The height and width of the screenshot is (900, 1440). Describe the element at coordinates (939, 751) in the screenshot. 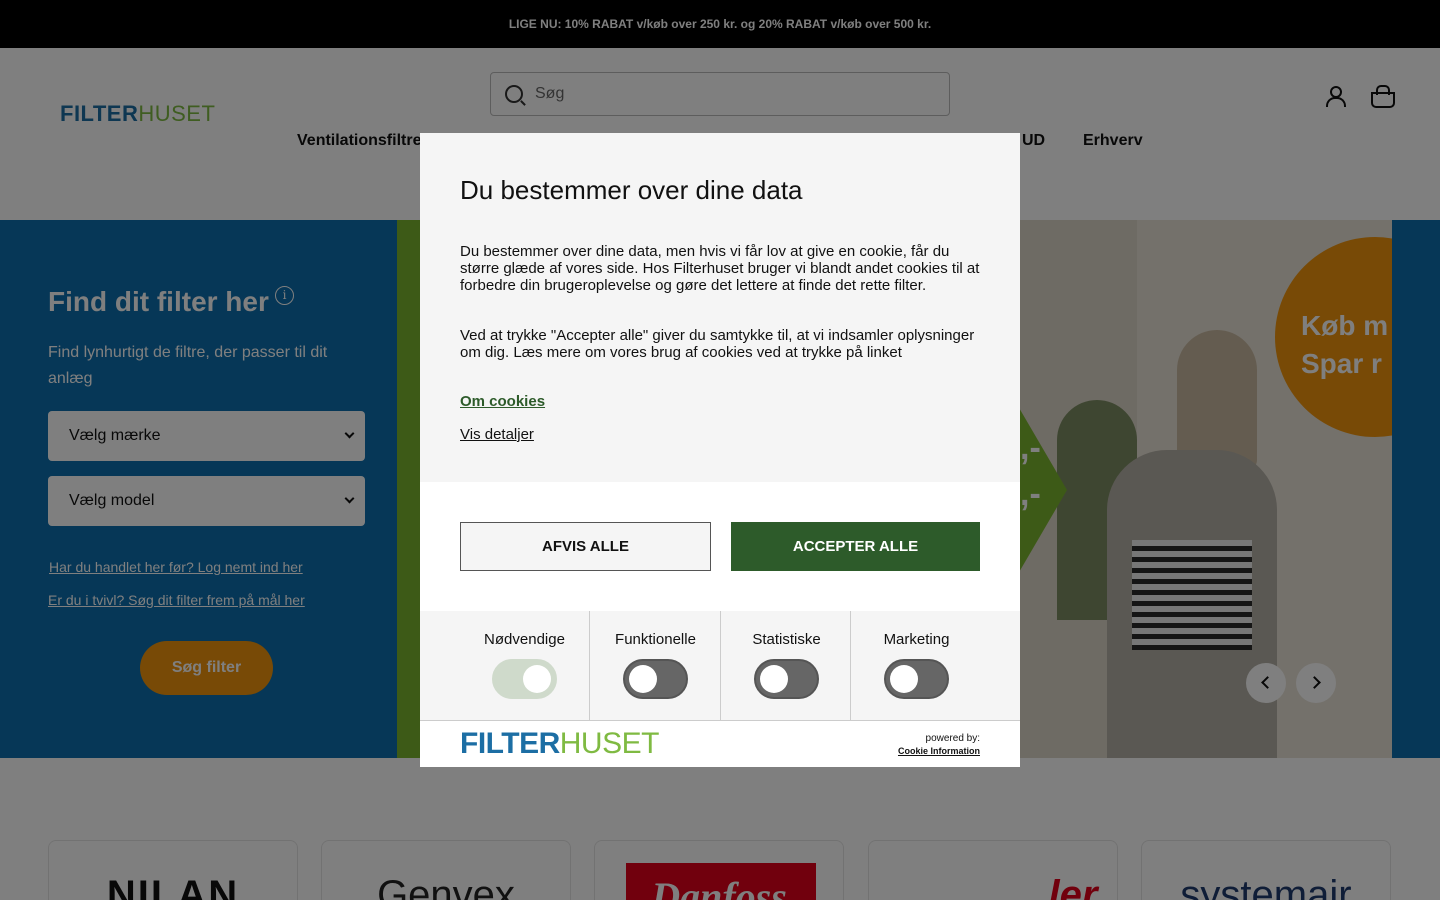

I see `cookie-information-link: Cookie Information` at that location.